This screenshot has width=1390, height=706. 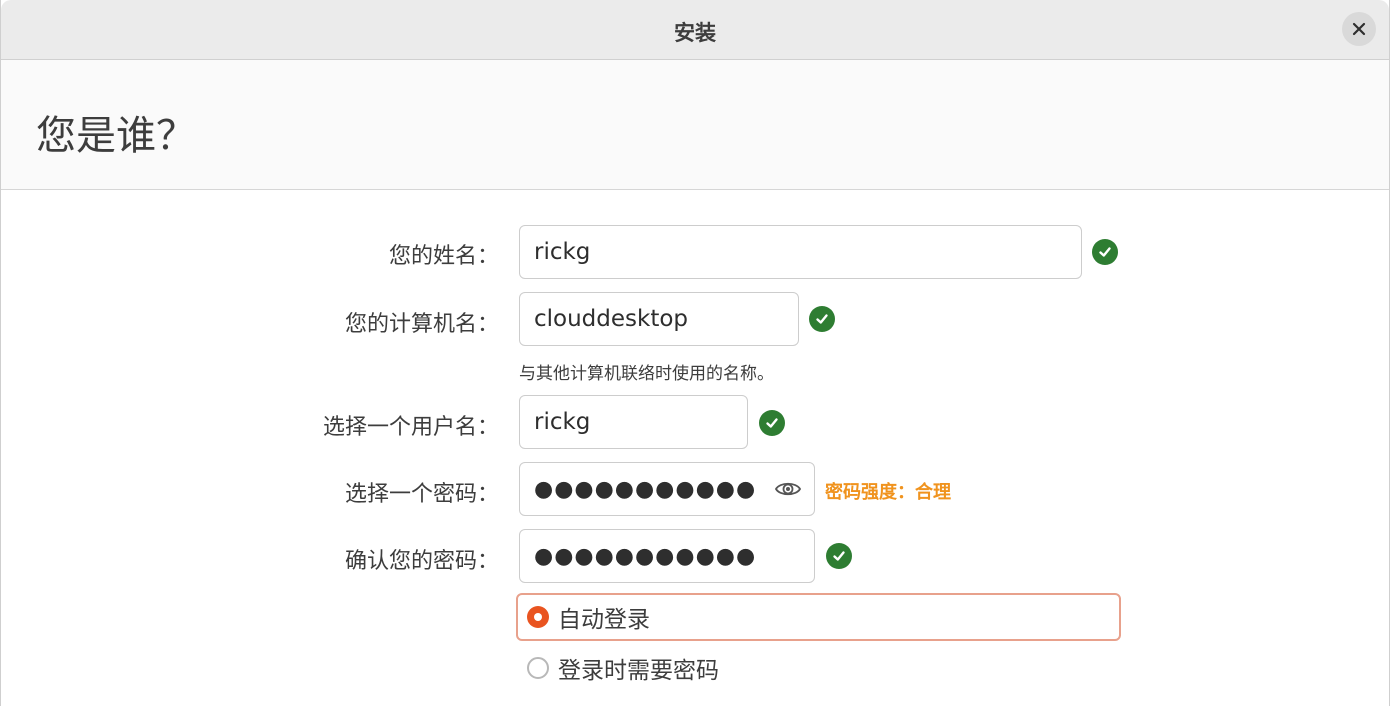 What do you see at coordinates (800, 252) in the screenshot?
I see `name-field: rickg` at bounding box center [800, 252].